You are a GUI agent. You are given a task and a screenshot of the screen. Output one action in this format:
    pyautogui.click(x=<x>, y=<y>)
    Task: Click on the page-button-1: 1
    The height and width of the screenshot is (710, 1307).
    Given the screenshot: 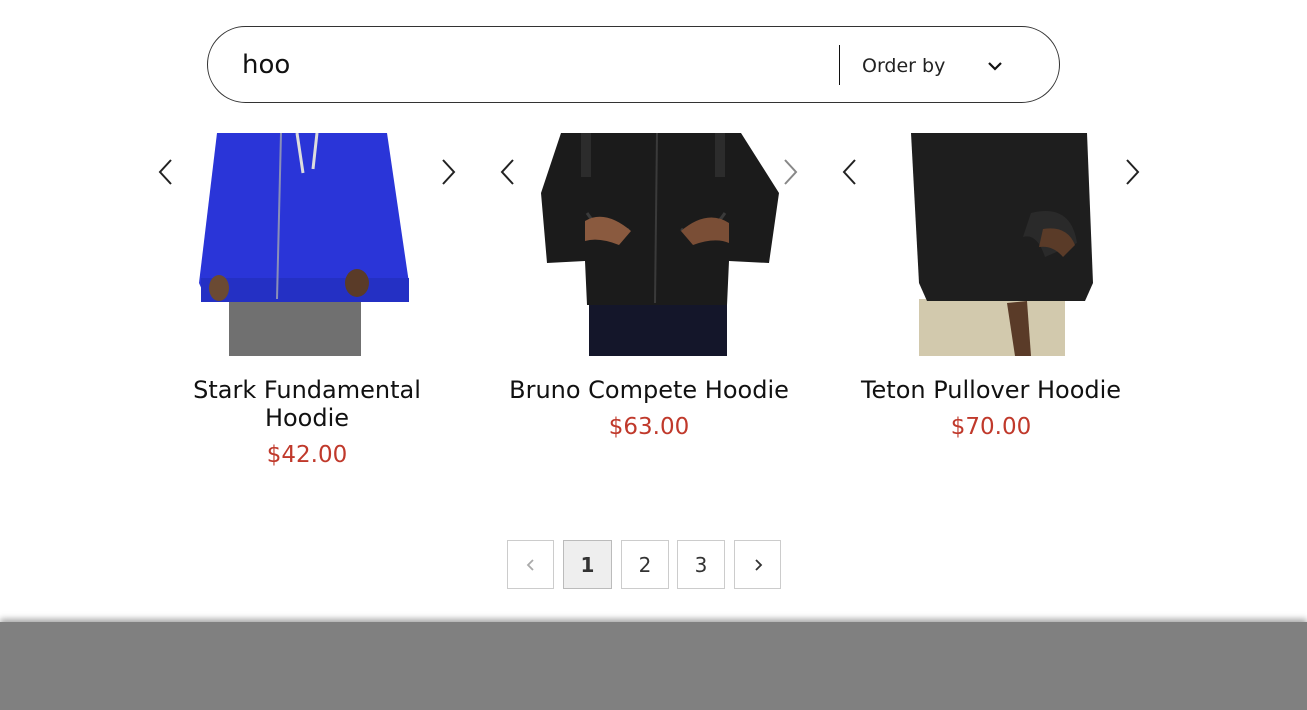 What is the action you would take?
    pyautogui.click(x=587, y=564)
    